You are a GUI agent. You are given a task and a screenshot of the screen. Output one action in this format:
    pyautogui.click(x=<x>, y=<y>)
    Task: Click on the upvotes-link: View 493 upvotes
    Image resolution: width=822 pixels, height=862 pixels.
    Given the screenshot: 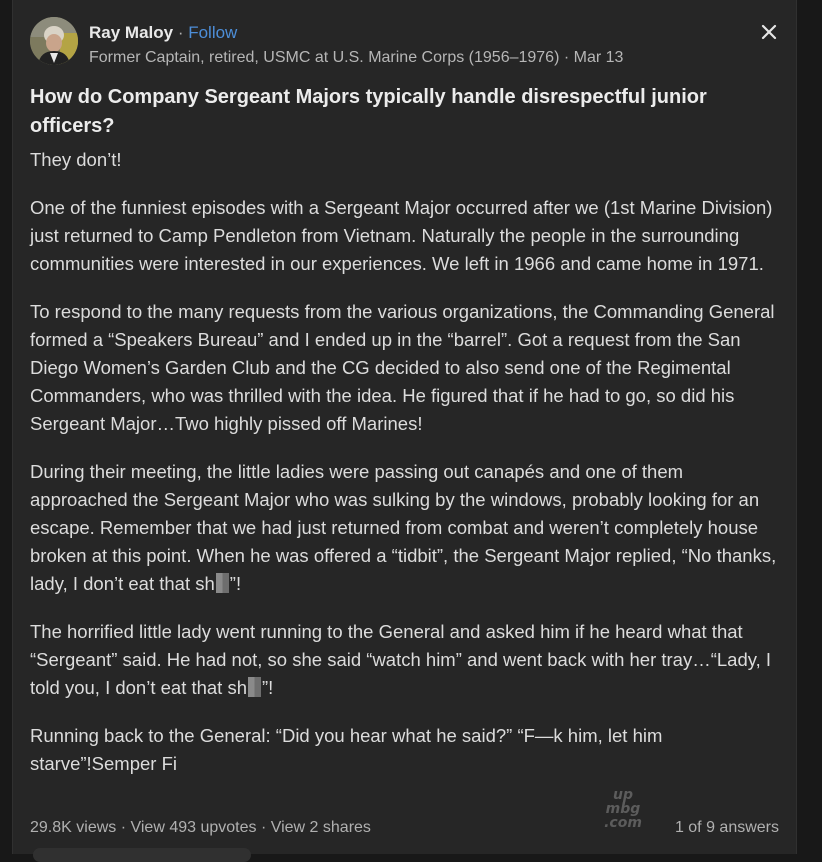 What is the action you would take?
    pyautogui.click(x=193, y=827)
    